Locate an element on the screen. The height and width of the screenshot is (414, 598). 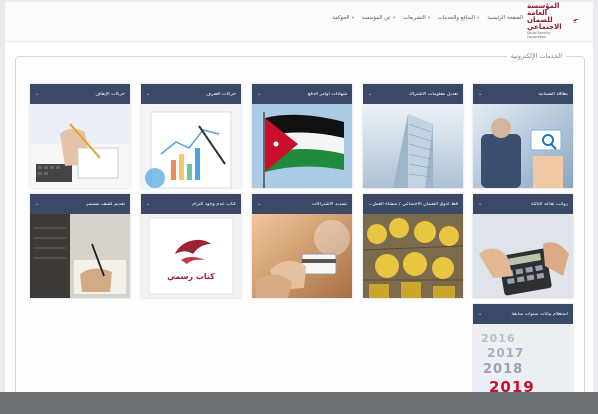
nav-item-label: عن المؤسسة is located at coordinates (376, 18).